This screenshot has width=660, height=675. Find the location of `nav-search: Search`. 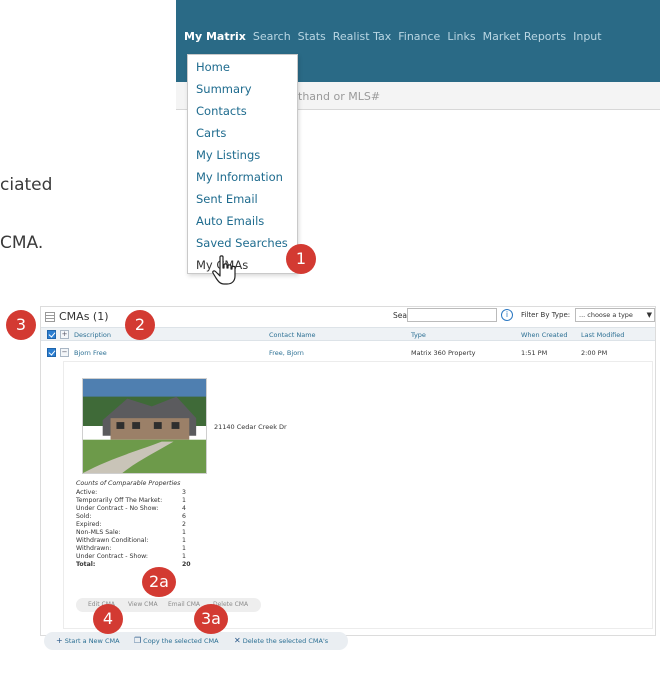

nav-search: Search is located at coordinates (272, 41).